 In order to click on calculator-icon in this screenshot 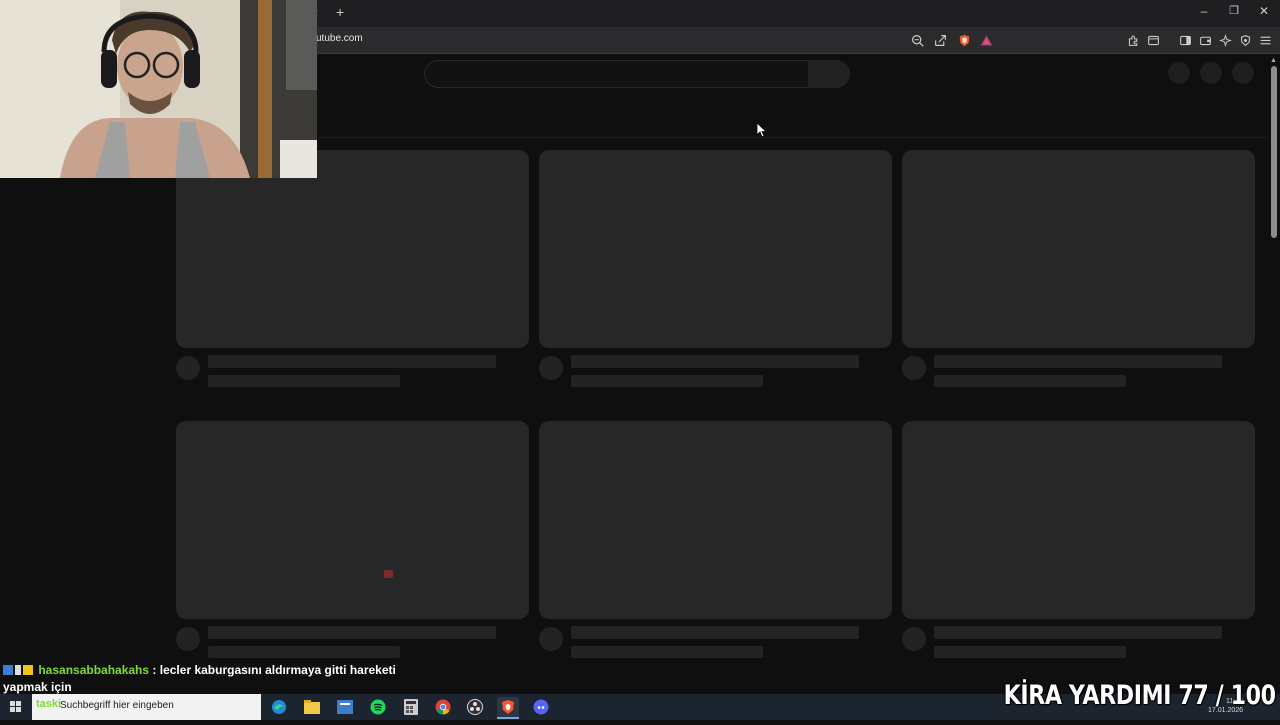, I will do `click(411, 707)`.